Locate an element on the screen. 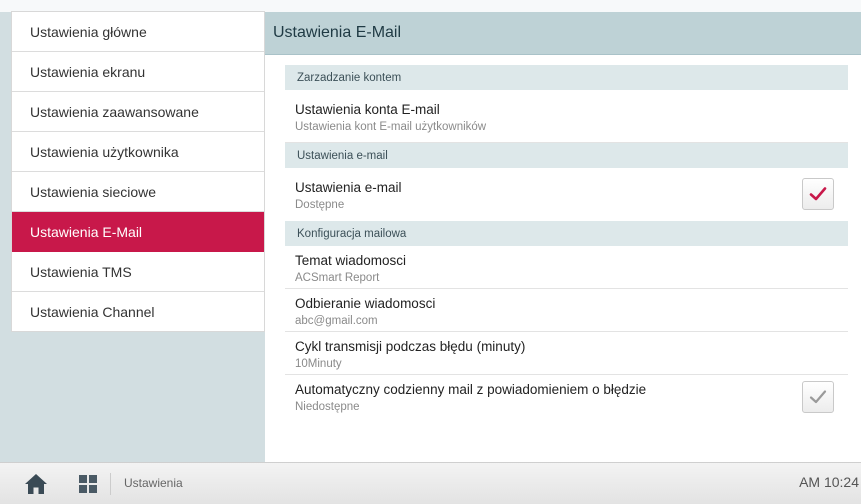  setting-subtitle: Ustawienia kont E-mail użytkowników is located at coordinates (391, 127).